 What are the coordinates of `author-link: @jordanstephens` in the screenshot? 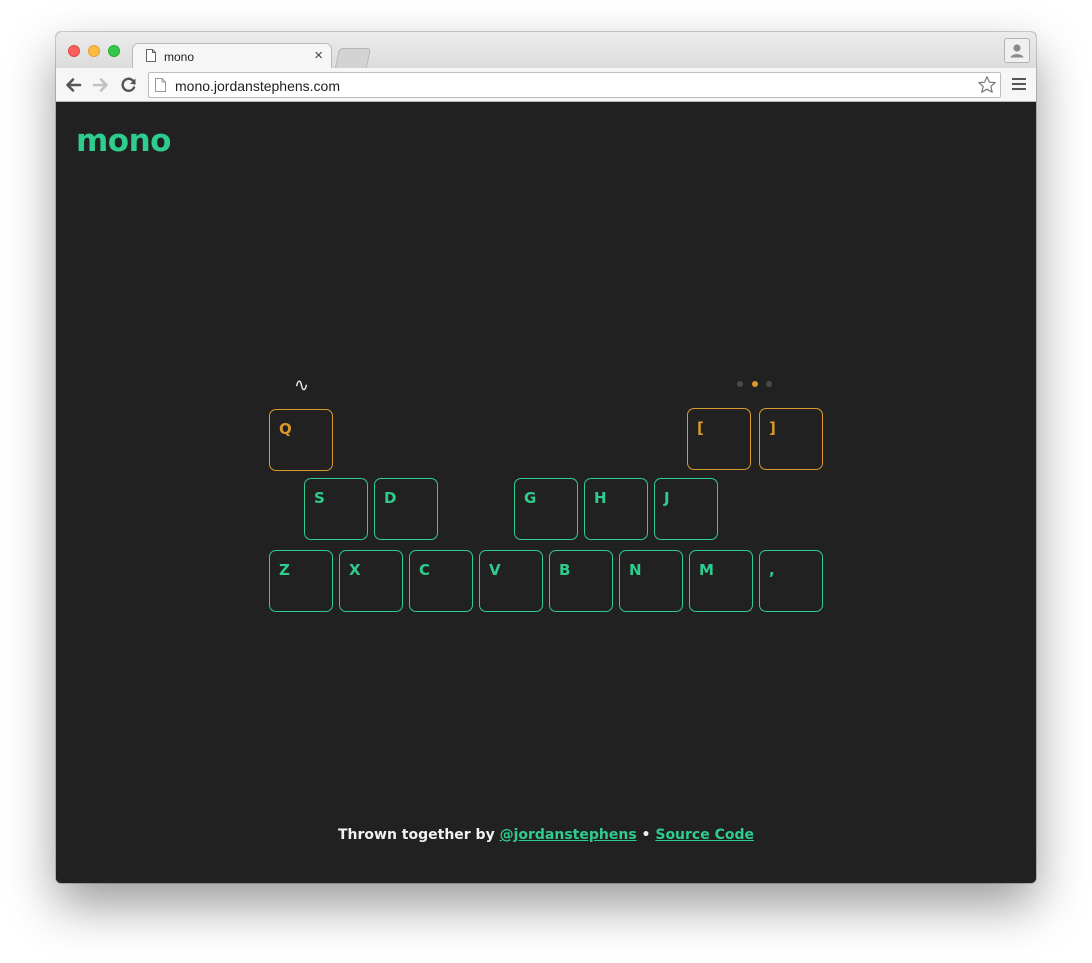 It's located at (568, 835).